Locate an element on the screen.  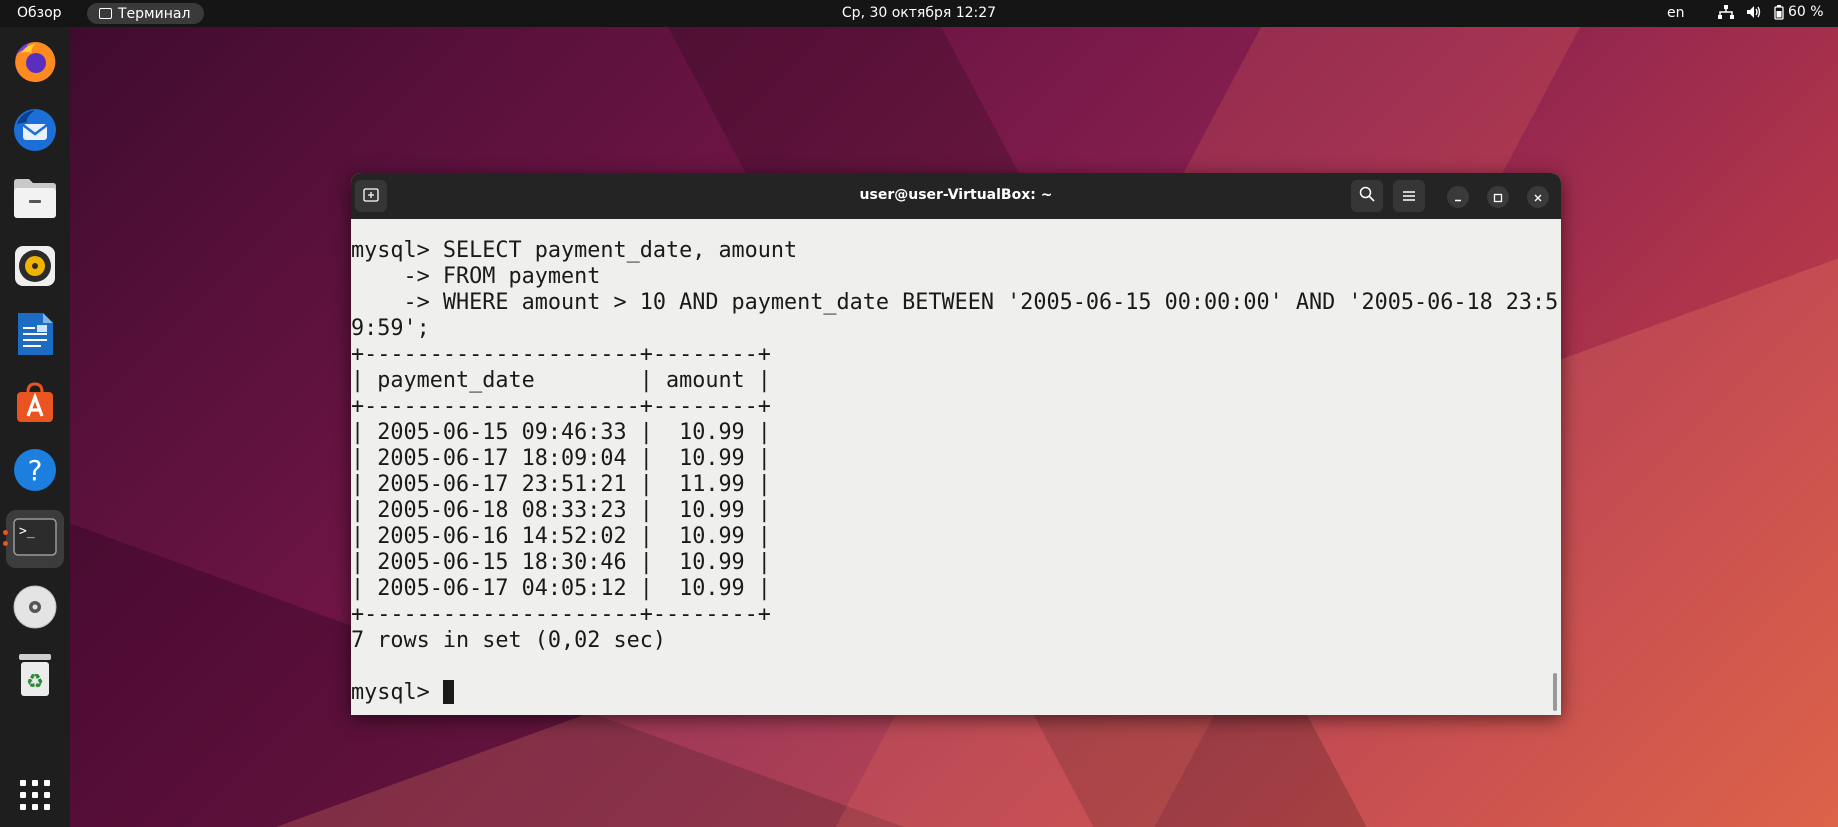
app-center-icon is located at coordinates (35, 404).